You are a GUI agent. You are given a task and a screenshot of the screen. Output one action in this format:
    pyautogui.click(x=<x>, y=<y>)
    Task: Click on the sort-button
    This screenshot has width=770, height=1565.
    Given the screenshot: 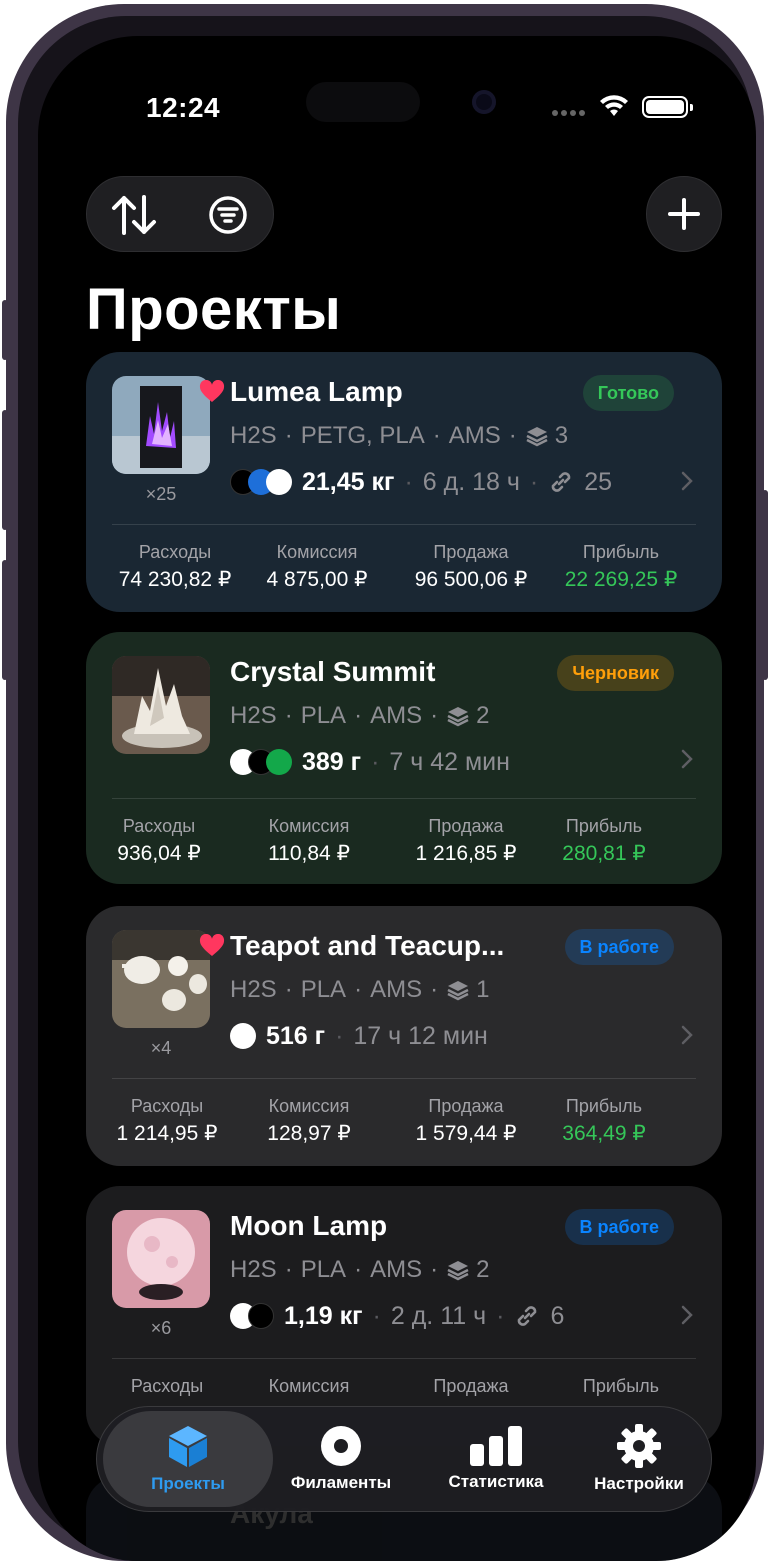 What is the action you would take?
    pyautogui.click(x=134, y=215)
    